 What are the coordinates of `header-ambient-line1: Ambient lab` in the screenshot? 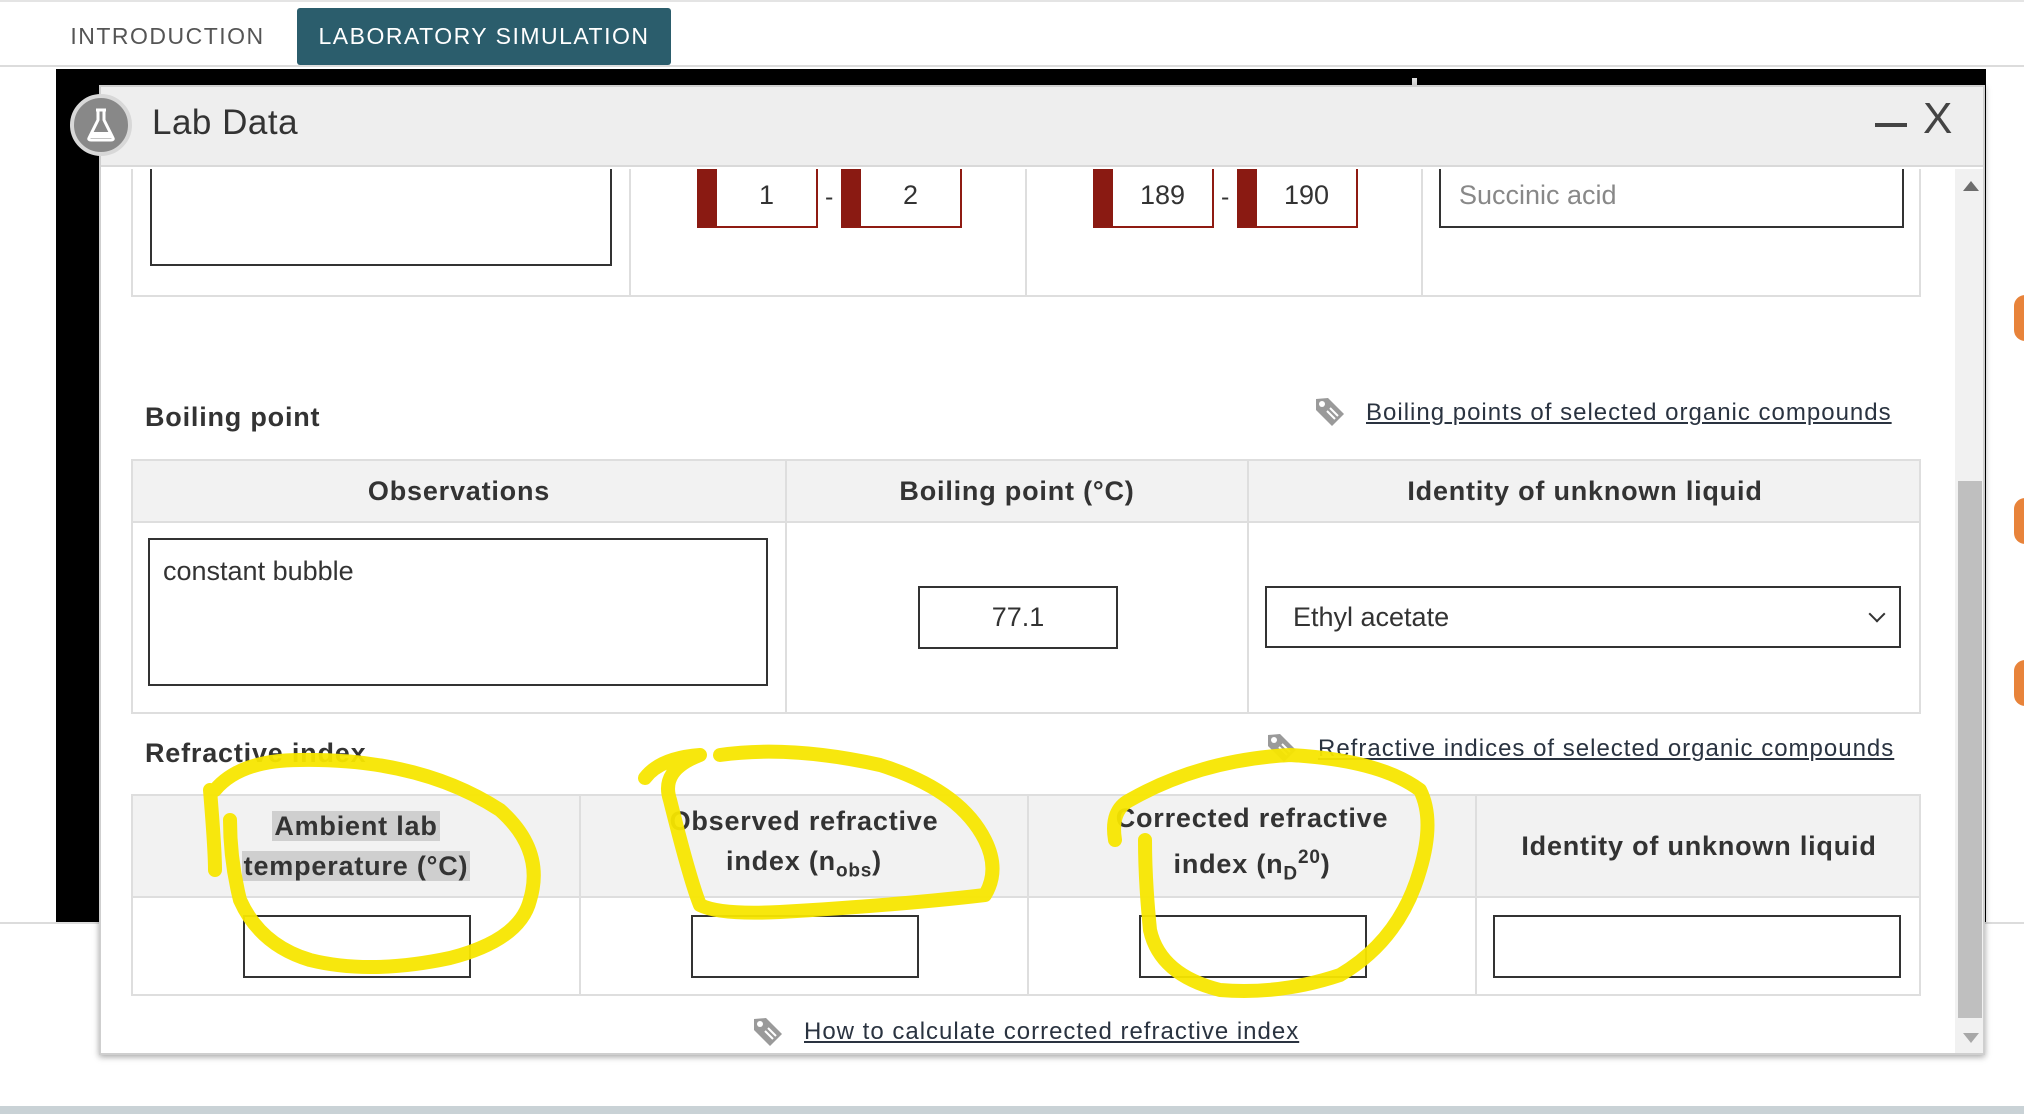 It's located at (356, 826).